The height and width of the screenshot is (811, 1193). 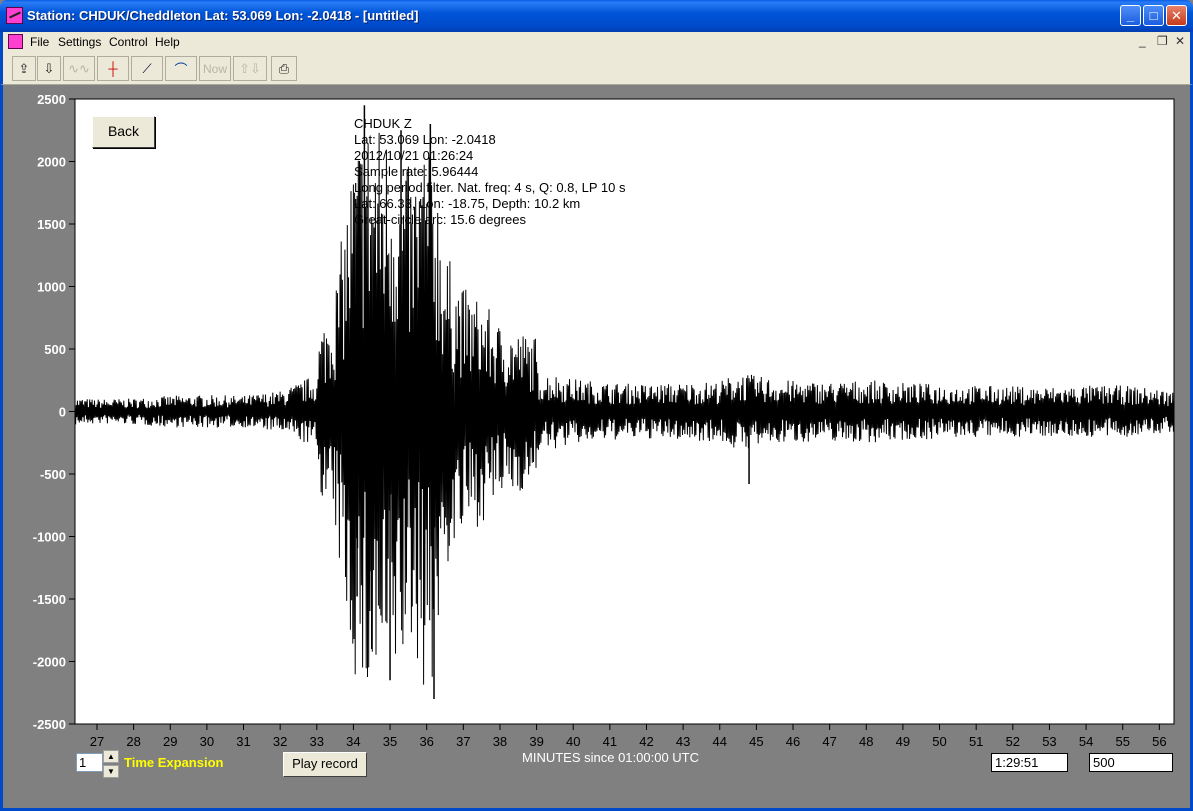 I want to click on x-tick-label: 53, so click(x=1049, y=741).